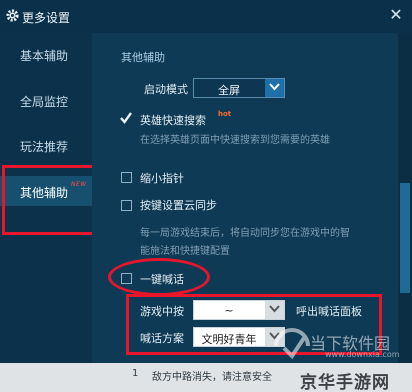  I want to click on hero-search-checkbox, so click(126, 118).